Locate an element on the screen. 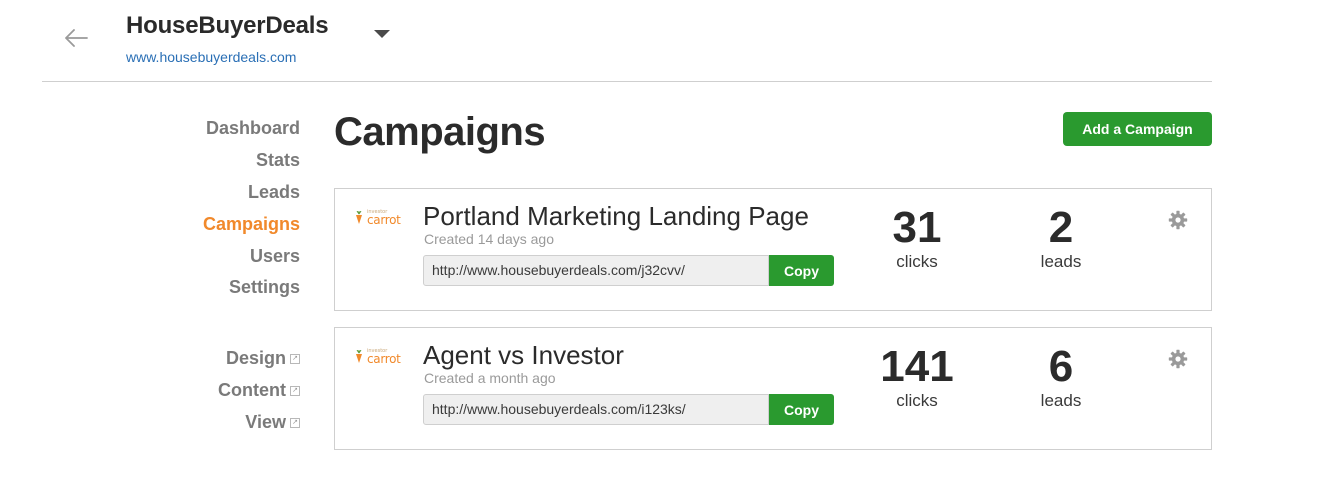 This screenshot has height=497, width=1342. campaign-url-field: http://www.housebuyerdeals.com/j32cvv/ is located at coordinates (596, 270).